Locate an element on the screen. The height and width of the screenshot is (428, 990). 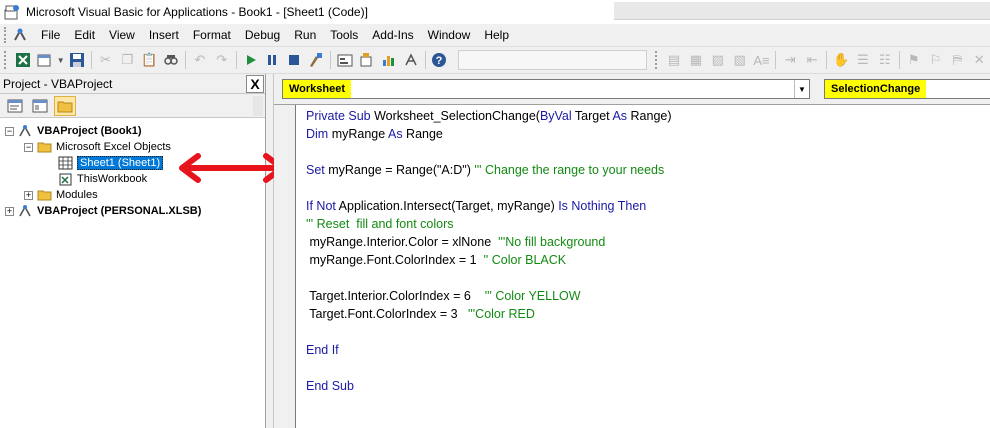
cut-icon: ✂ is located at coordinates (106, 60).